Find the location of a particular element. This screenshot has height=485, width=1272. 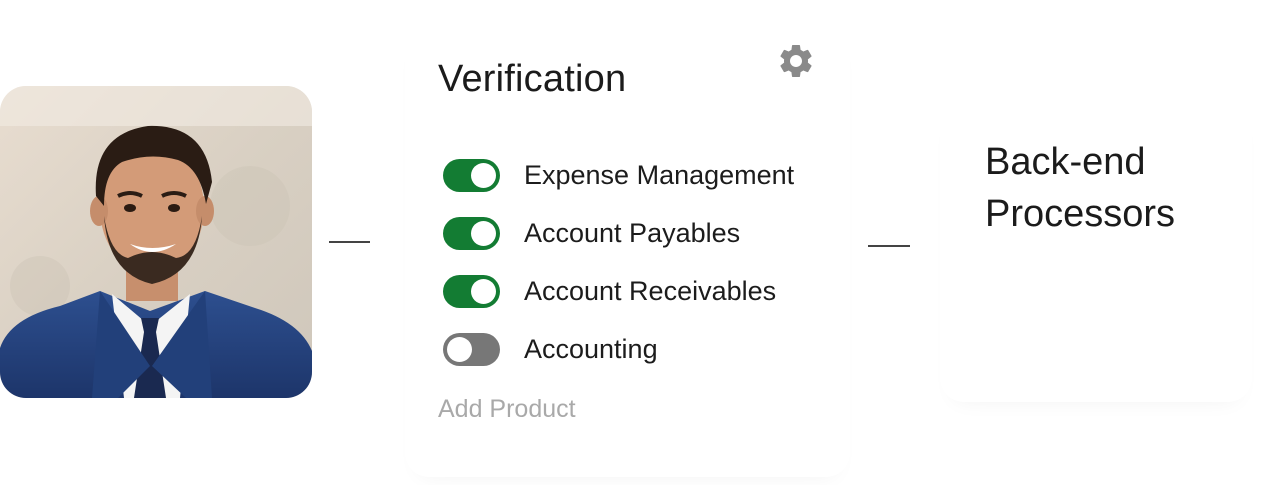

product-row-account-payables: Account Payables is located at coordinates (618, 233).